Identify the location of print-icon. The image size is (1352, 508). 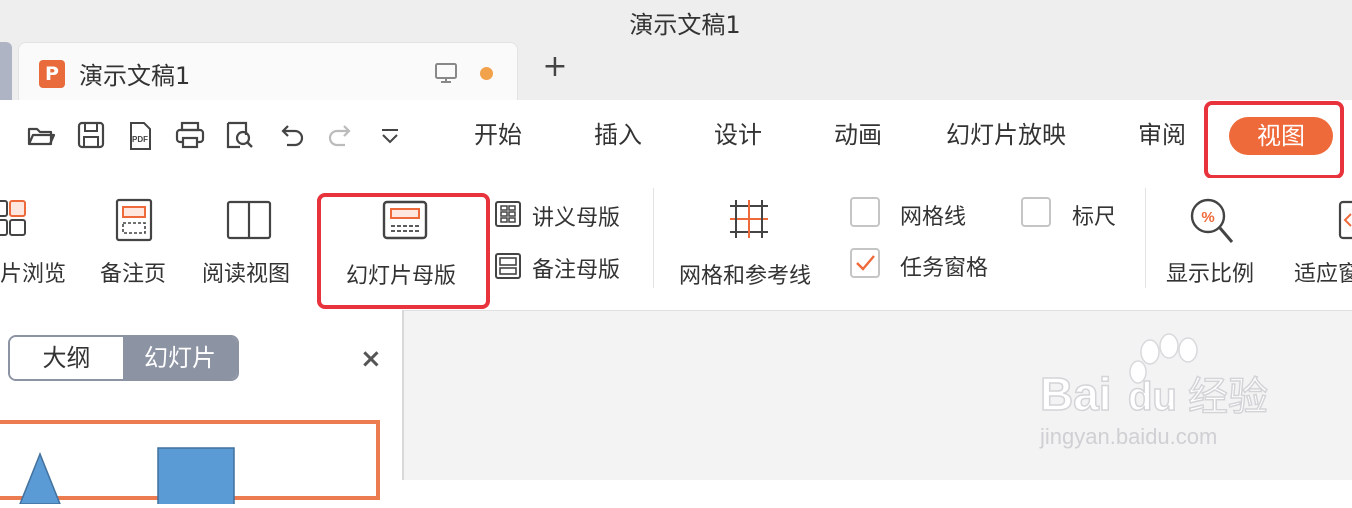
(190, 135).